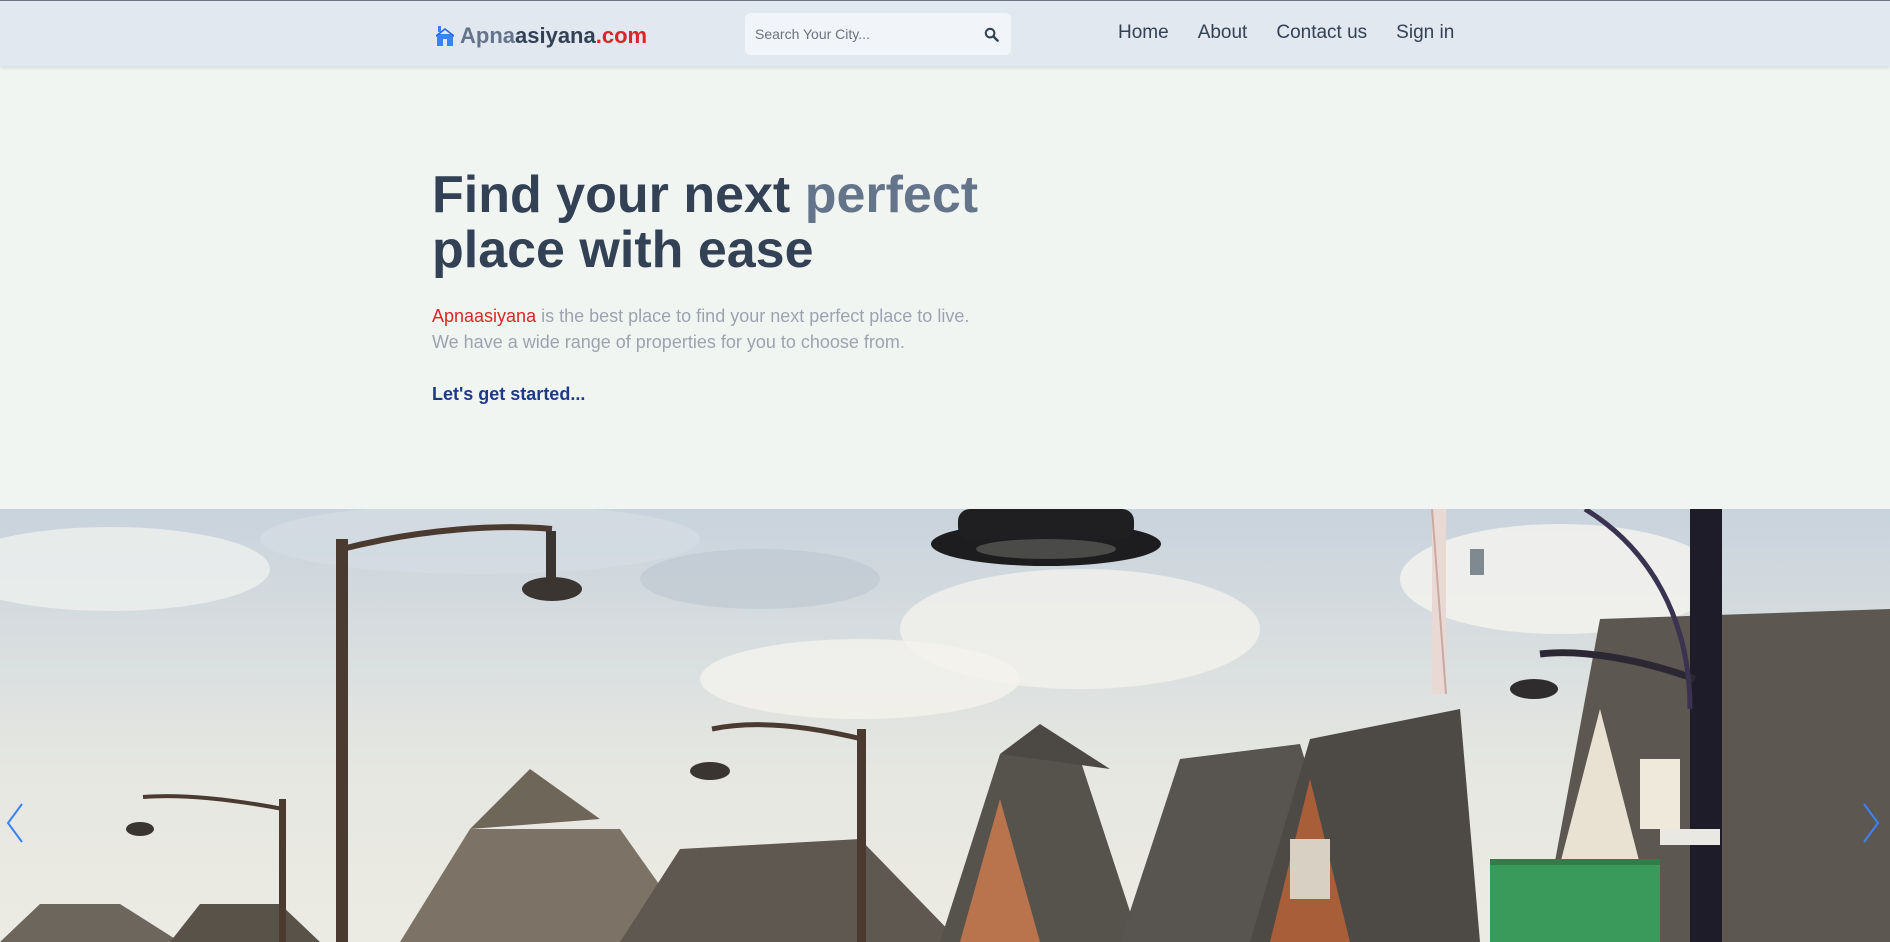 Image resolution: width=1890 pixels, height=942 pixels. Describe the element at coordinates (891, 195) in the screenshot. I see `hero-title-accent: perfect` at that location.